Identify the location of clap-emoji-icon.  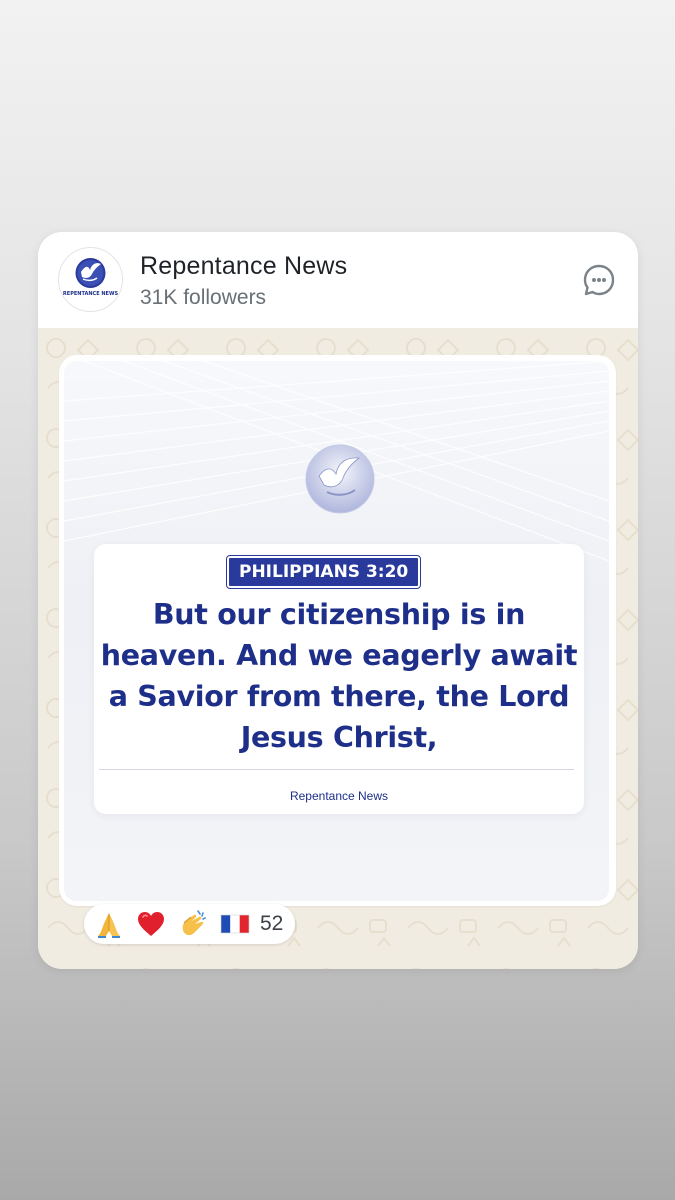
(193, 924).